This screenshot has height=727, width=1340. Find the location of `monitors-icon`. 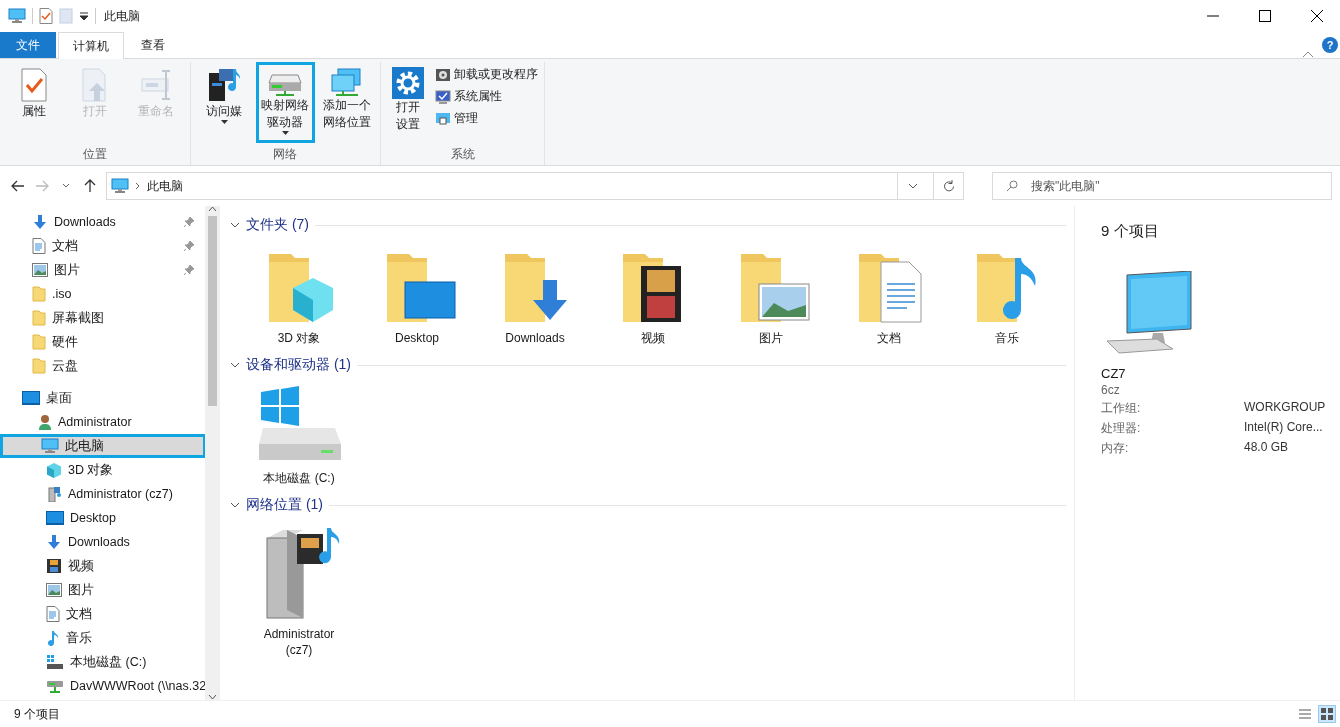

monitors-icon is located at coordinates (346, 82).